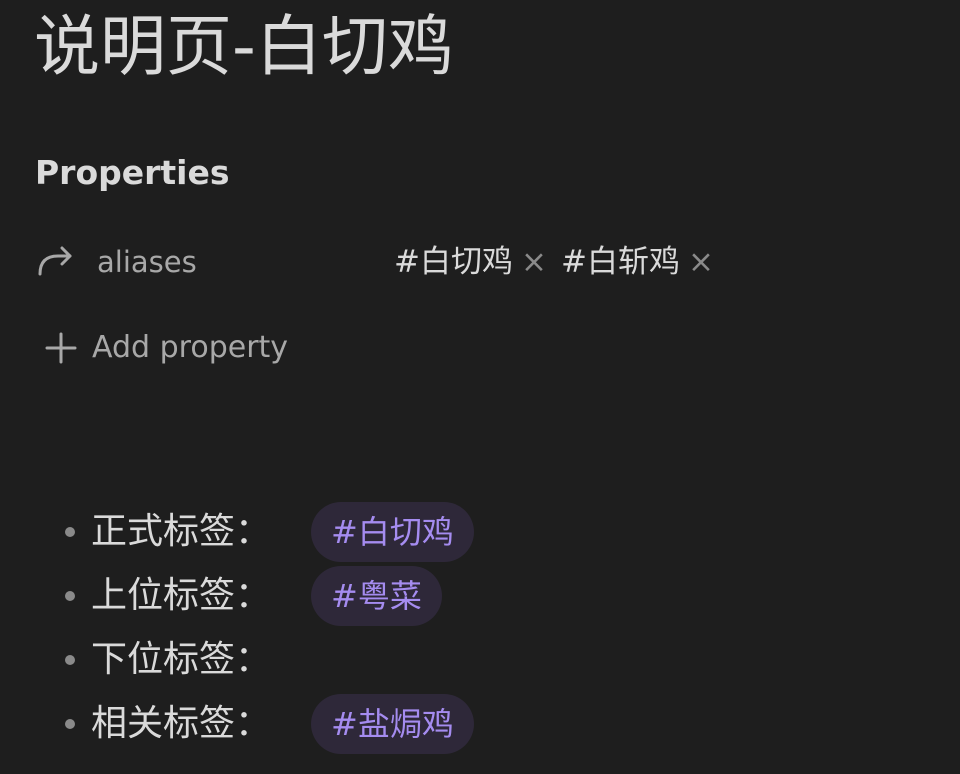  I want to click on add-property-label: Add property, so click(190, 347).